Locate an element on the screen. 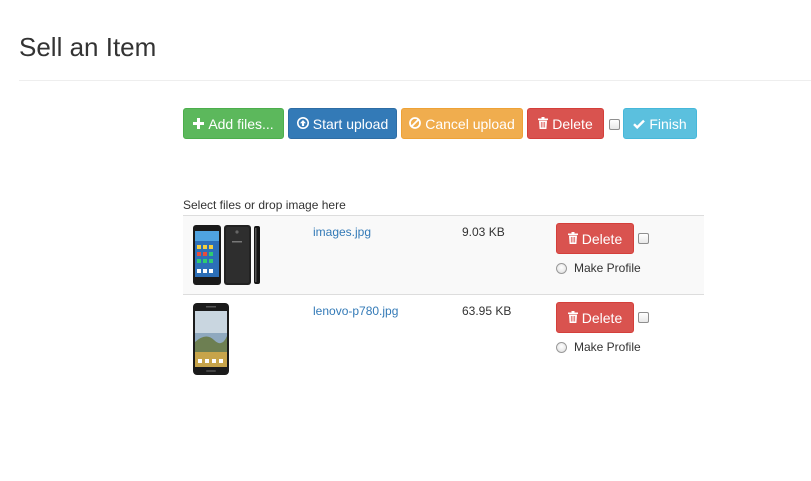  delete-all-label: Delete is located at coordinates (572, 123).